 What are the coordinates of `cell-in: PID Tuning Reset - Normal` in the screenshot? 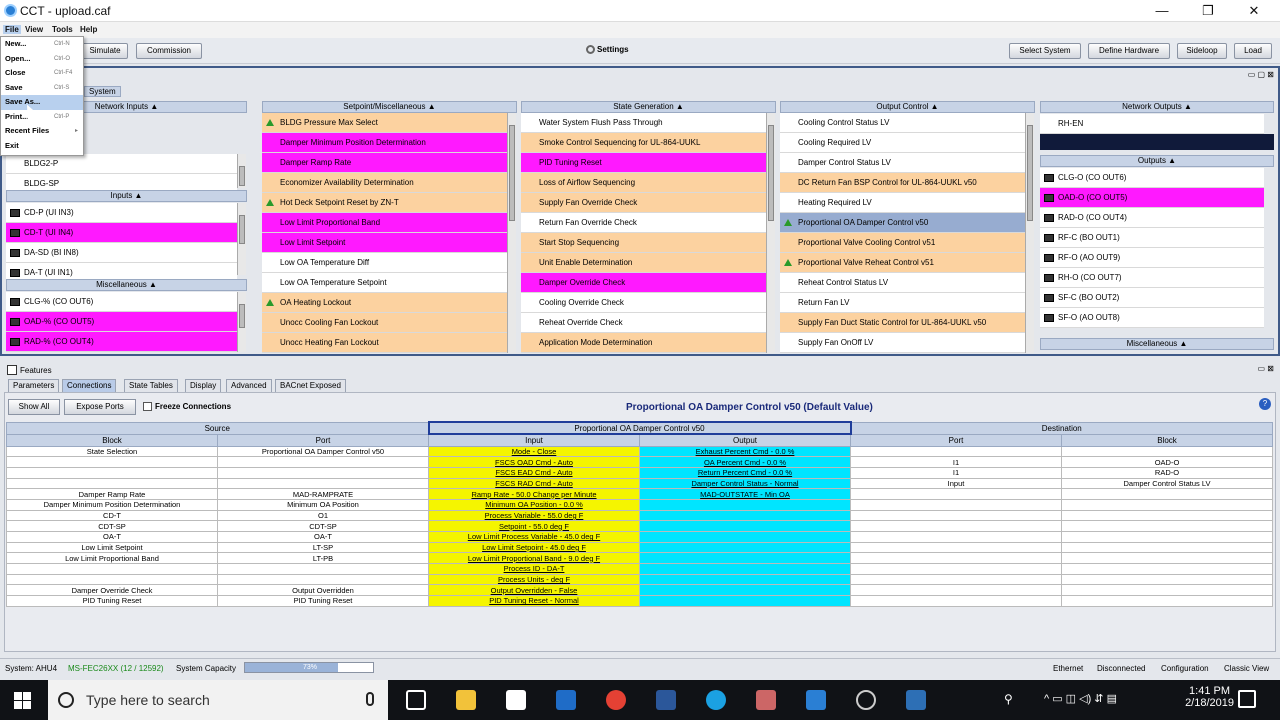 It's located at (534, 601).